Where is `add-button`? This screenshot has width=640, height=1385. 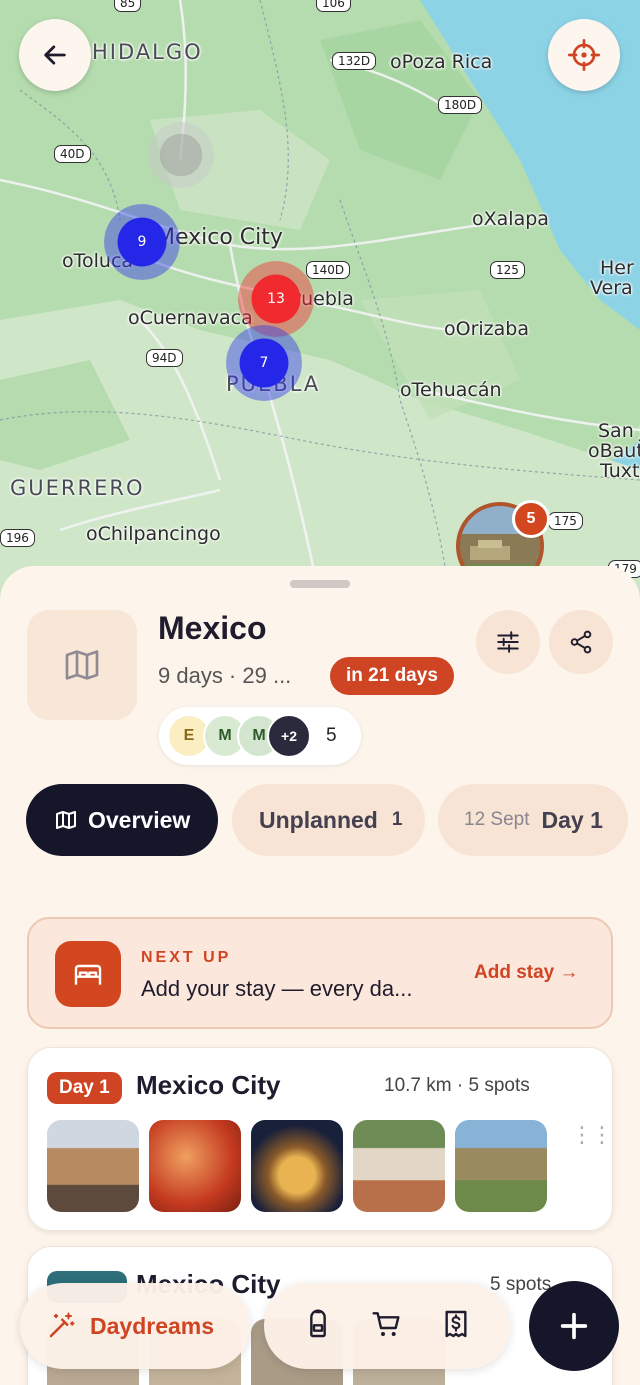
add-button is located at coordinates (574, 1326).